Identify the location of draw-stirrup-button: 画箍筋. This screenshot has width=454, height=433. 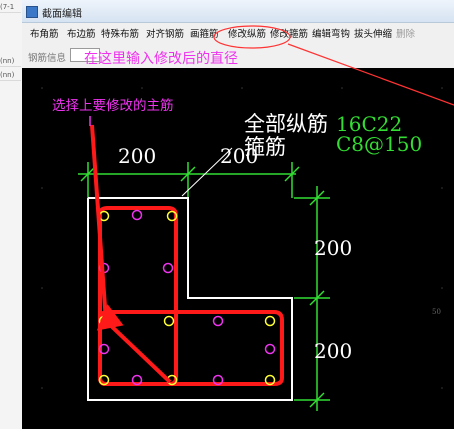
(204, 34).